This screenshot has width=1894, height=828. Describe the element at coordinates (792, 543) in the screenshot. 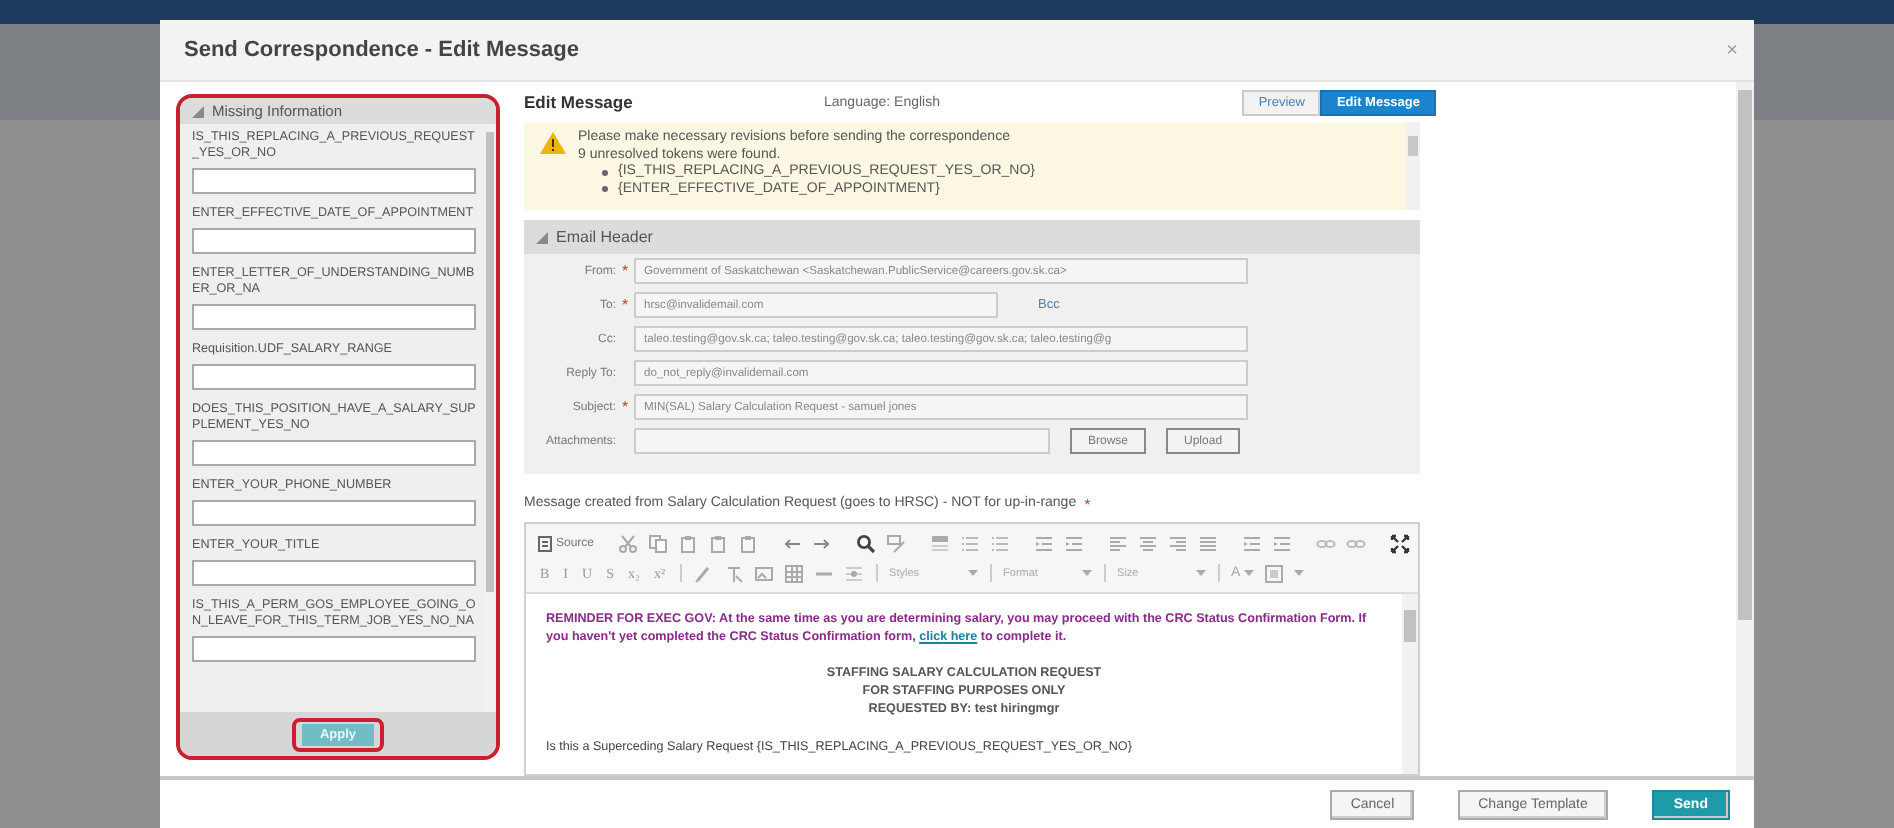

I see `undo-icon` at that location.